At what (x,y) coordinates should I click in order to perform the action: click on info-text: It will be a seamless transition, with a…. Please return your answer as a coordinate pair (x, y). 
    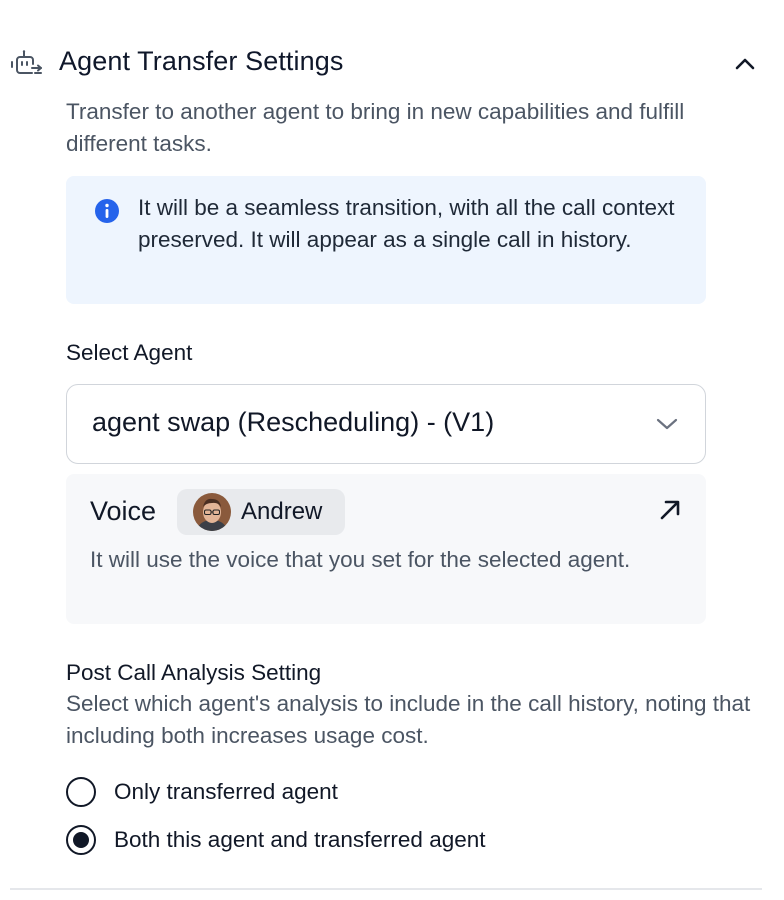
    Looking at the image, I should click on (406, 223).